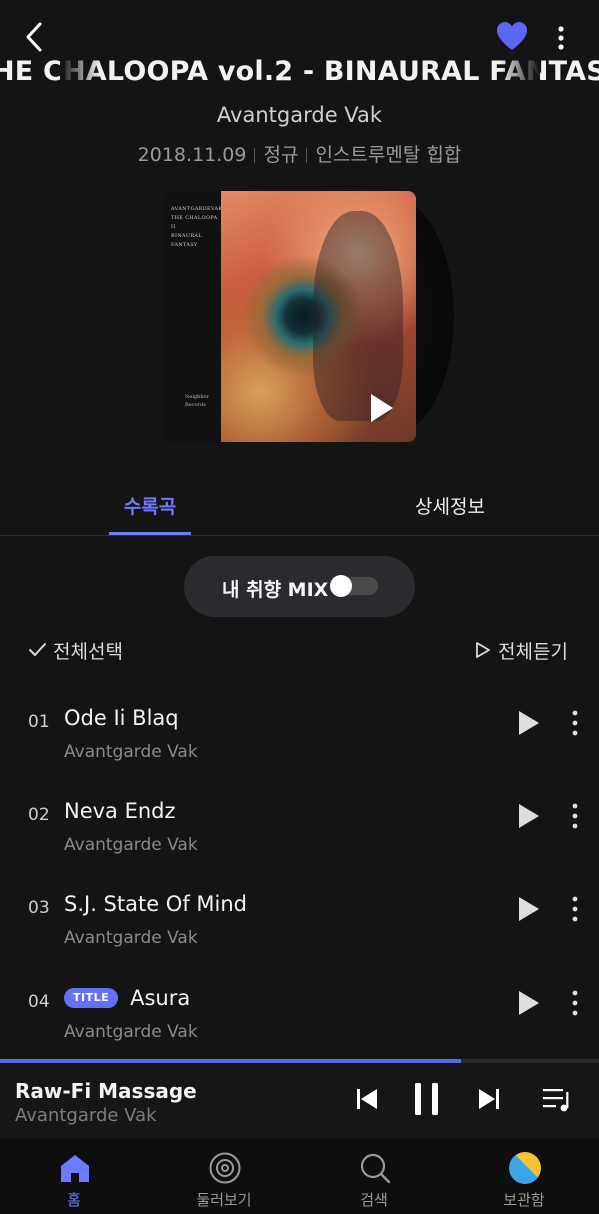 The height and width of the screenshot is (1214, 599). What do you see at coordinates (299, 831) in the screenshot?
I see `track-row: 02 Neva Endz Avantgarde Vak` at bounding box center [299, 831].